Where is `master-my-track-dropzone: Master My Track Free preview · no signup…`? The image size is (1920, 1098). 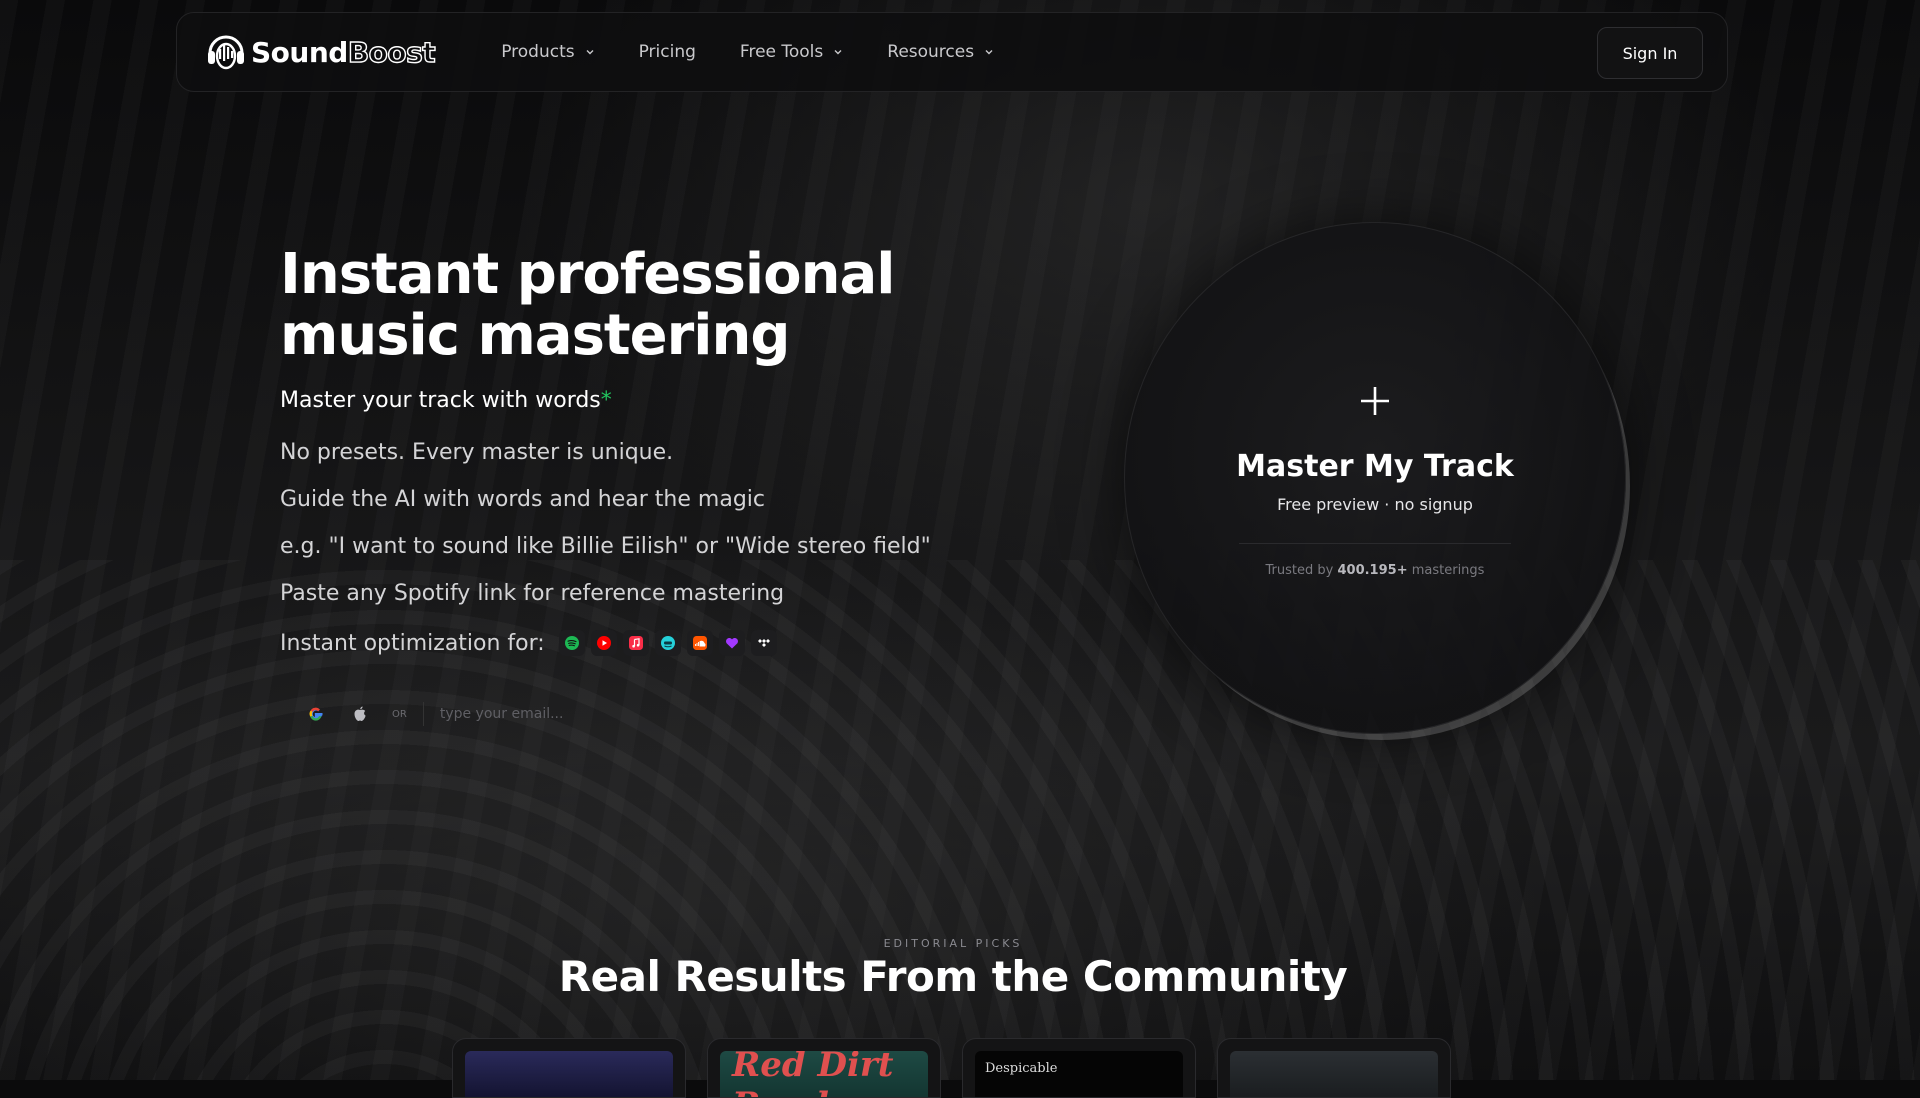
master-my-track-dropzone: Master My Track Free preview · no signup… is located at coordinates (1375, 478).